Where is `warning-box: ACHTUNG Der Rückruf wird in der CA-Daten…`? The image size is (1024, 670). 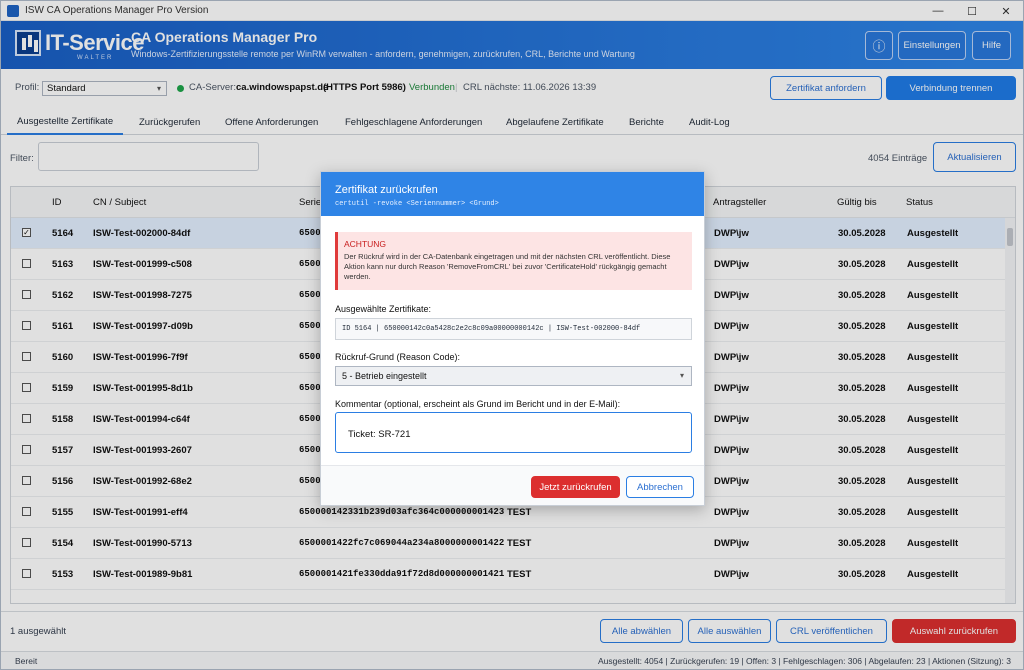 warning-box: ACHTUNG Der Rückruf wird in der CA-Daten… is located at coordinates (513, 261).